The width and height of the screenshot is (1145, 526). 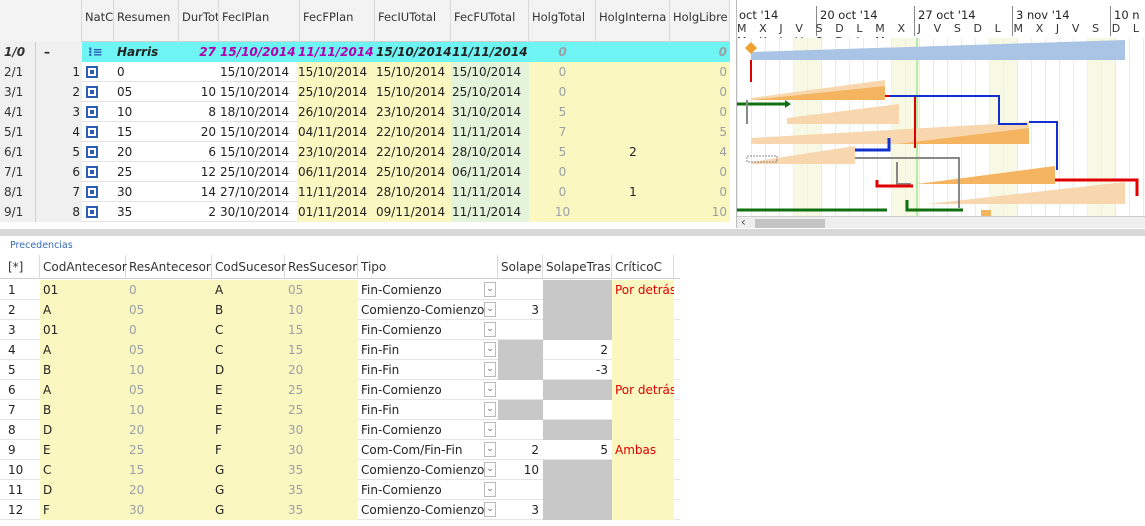 What do you see at coordinates (146, 21) in the screenshot?
I see `col-header-resumen: Resumen` at bounding box center [146, 21].